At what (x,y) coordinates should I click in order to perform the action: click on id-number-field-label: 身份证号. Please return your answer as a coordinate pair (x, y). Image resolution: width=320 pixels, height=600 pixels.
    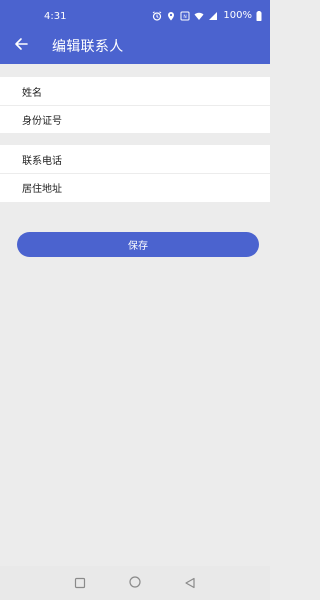
    Looking at the image, I should click on (42, 121).